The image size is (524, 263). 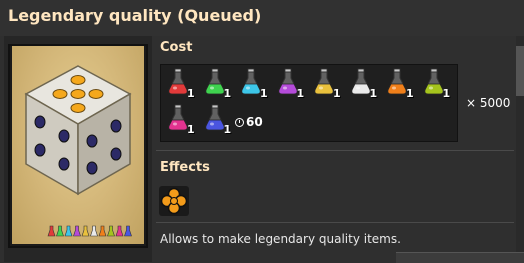 I want to click on mini-automation-science-pack-icon, so click(x=51, y=231).